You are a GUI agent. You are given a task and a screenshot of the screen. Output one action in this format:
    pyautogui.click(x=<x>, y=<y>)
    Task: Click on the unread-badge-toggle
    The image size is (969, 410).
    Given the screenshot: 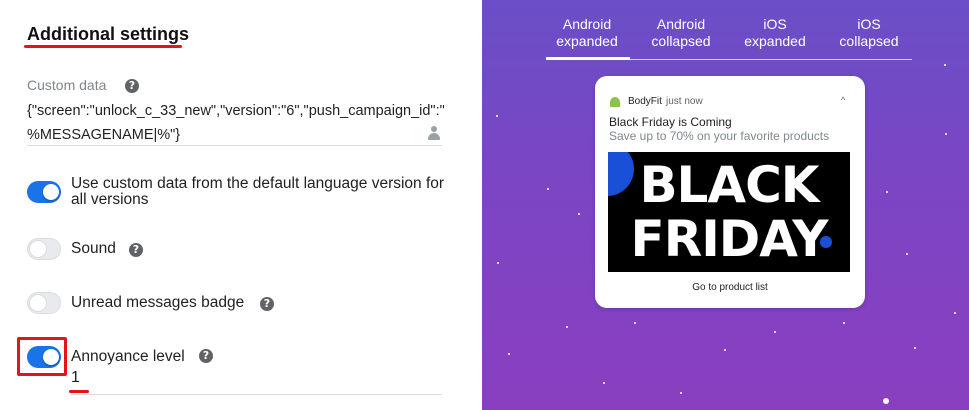 What is the action you would take?
    pyautogui.click(x=44, y=303)
    